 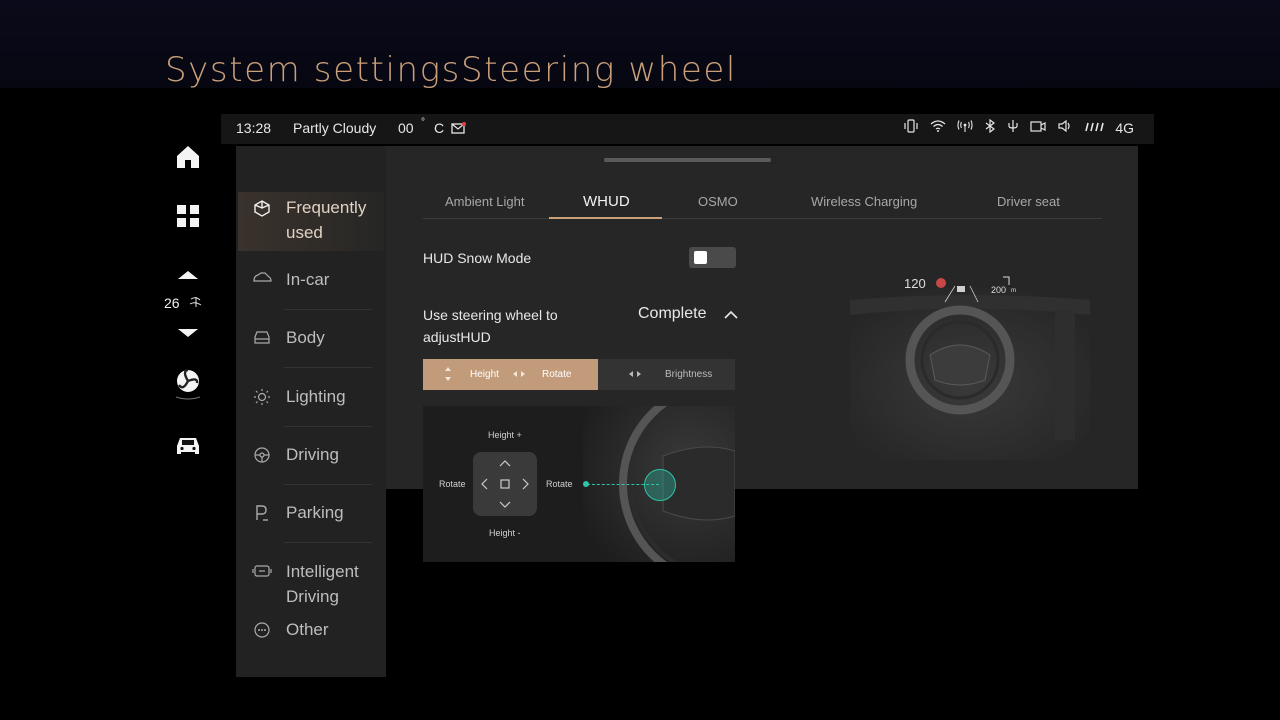 I want to click on cube-icon, so click(x=262, y=206).